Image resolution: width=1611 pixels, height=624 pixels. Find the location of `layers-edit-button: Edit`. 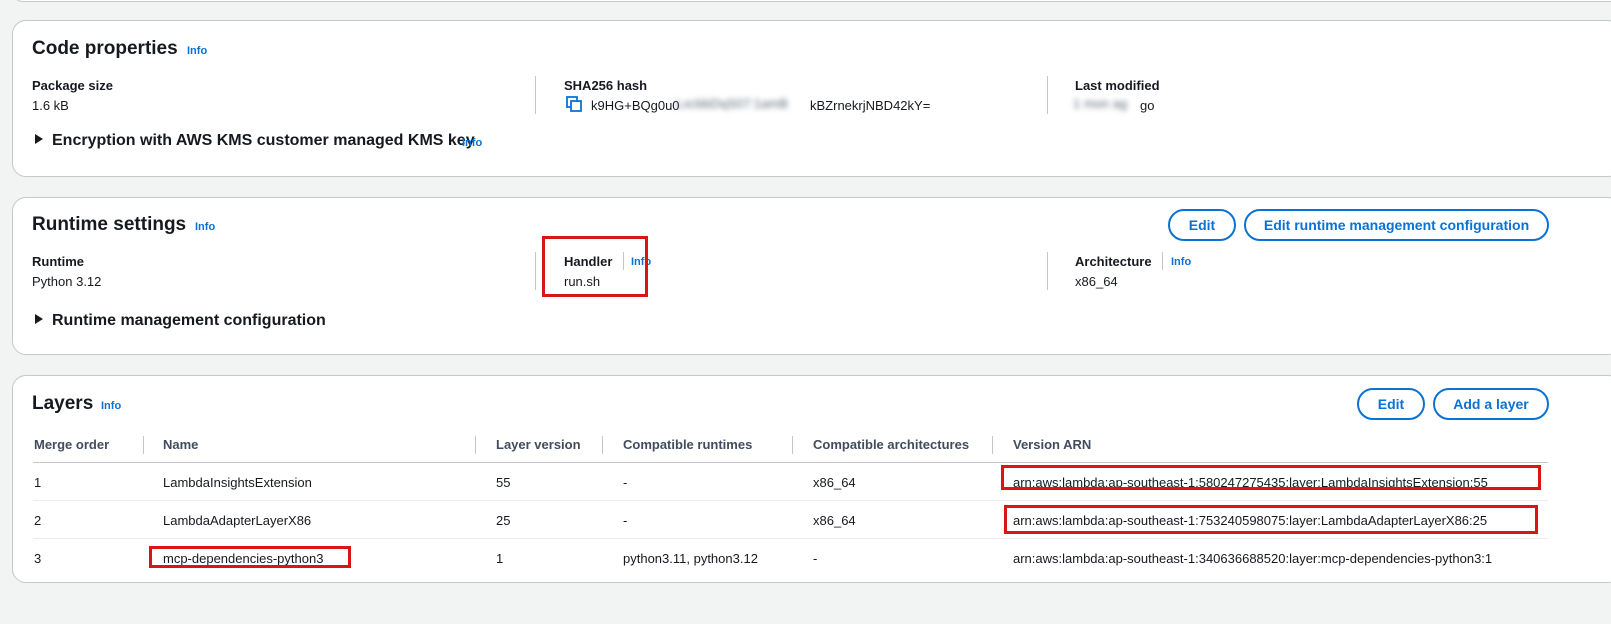

layers-edit-button: Edit is located at coordinates (1391, 404).